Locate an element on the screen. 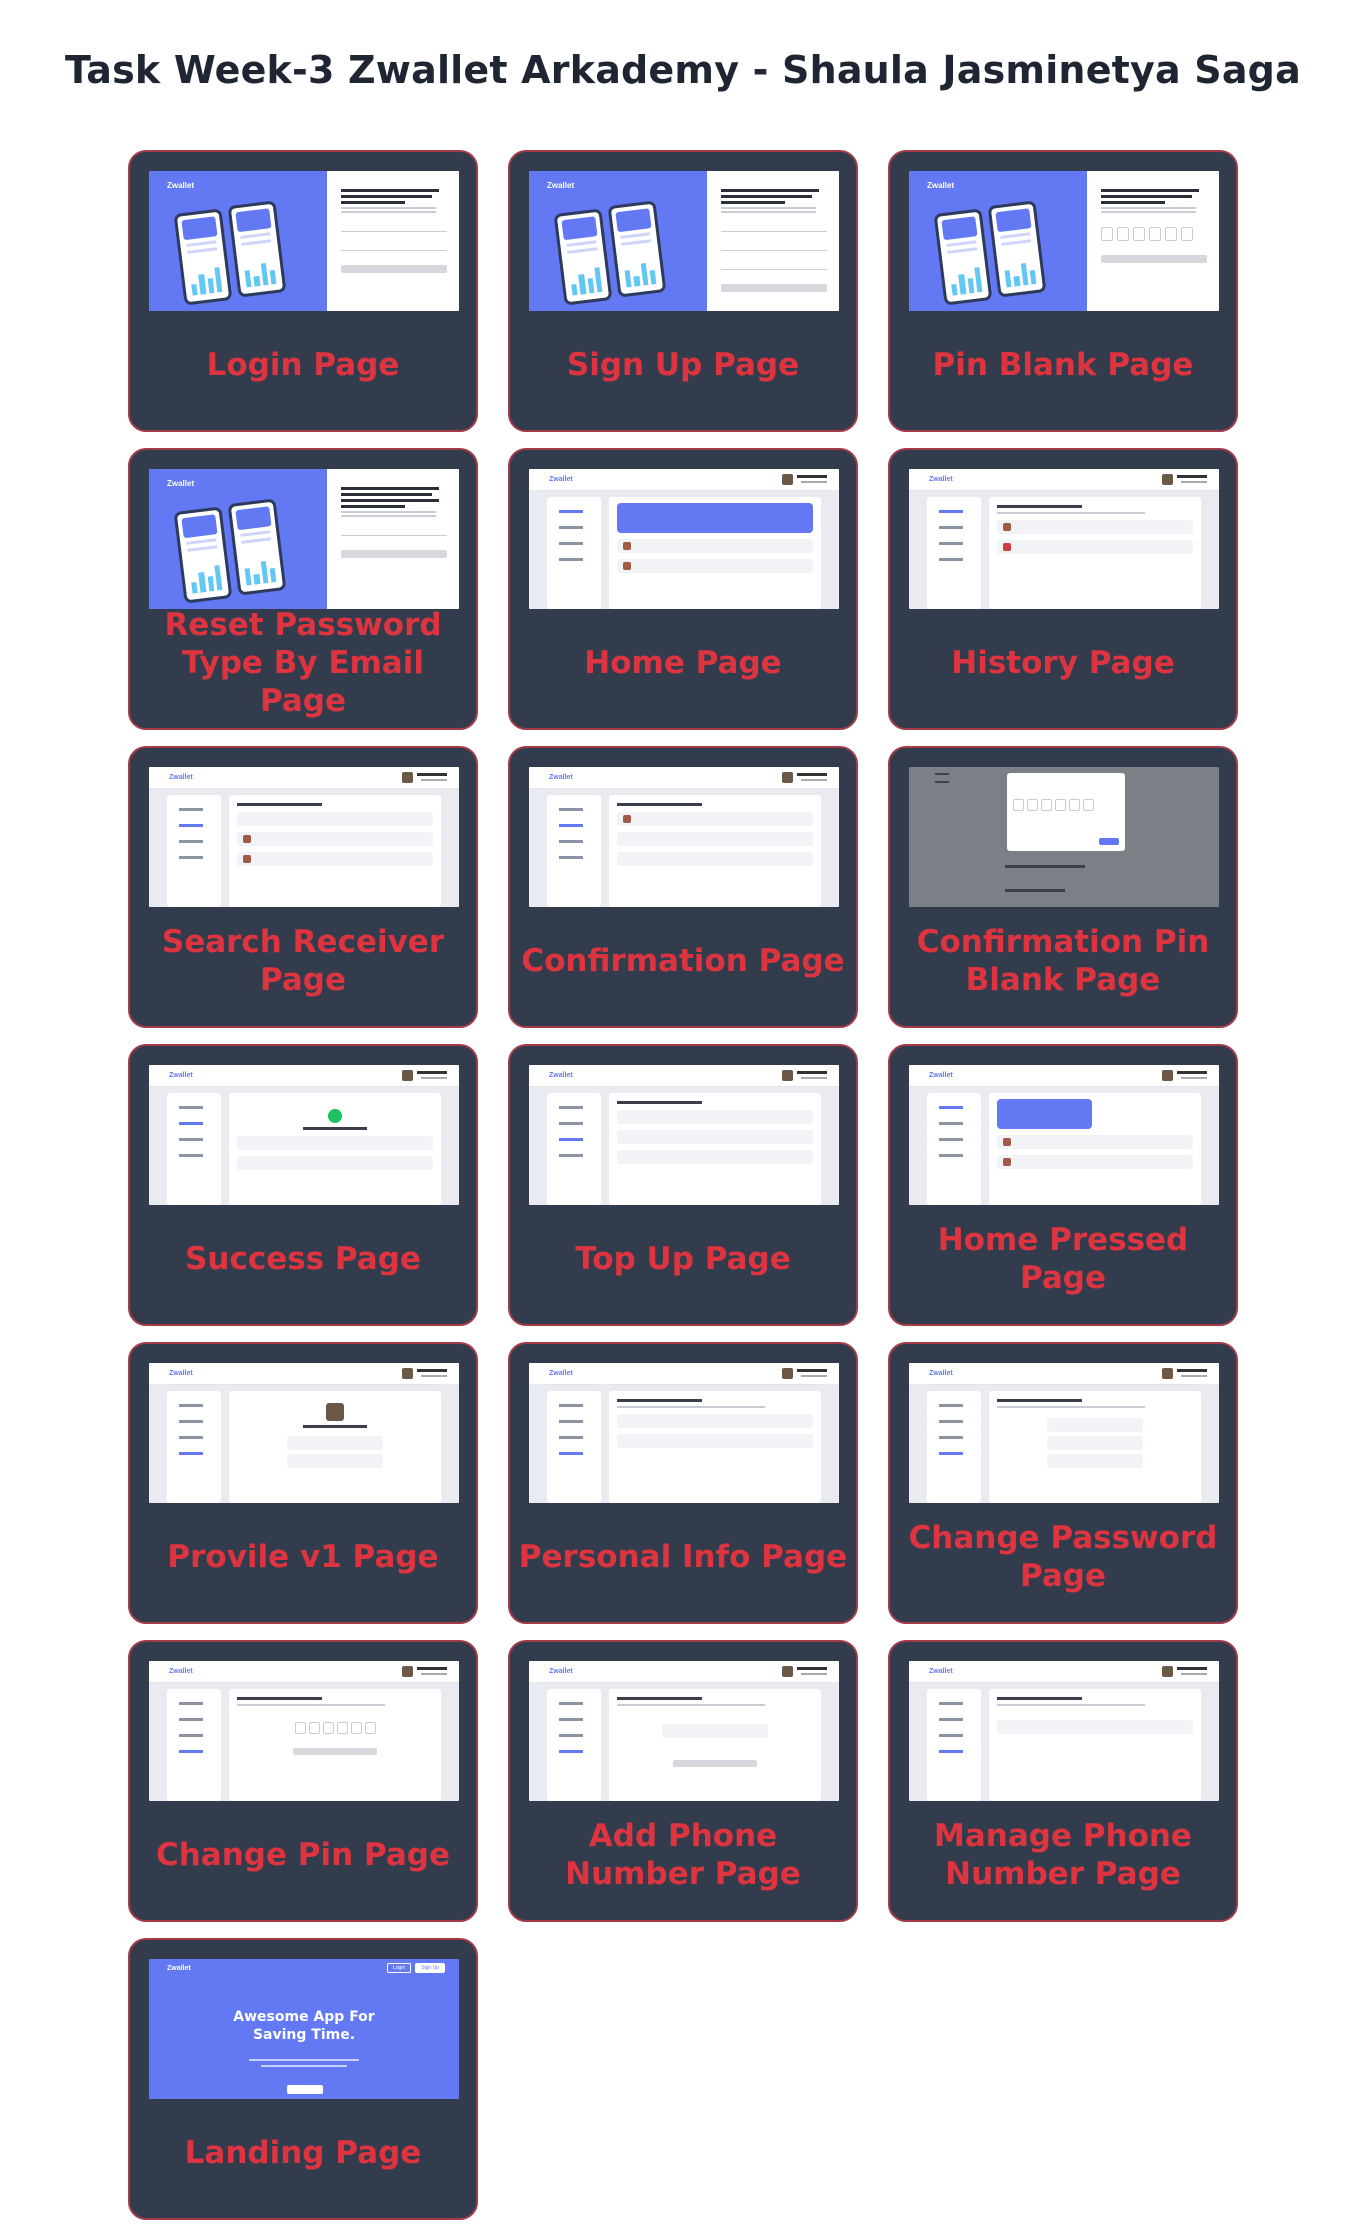 The width and height of the screenshot is (1366, 2238). card-sign-up-page: Zwallet Sign Up Page is located at coordinates (683, 291).